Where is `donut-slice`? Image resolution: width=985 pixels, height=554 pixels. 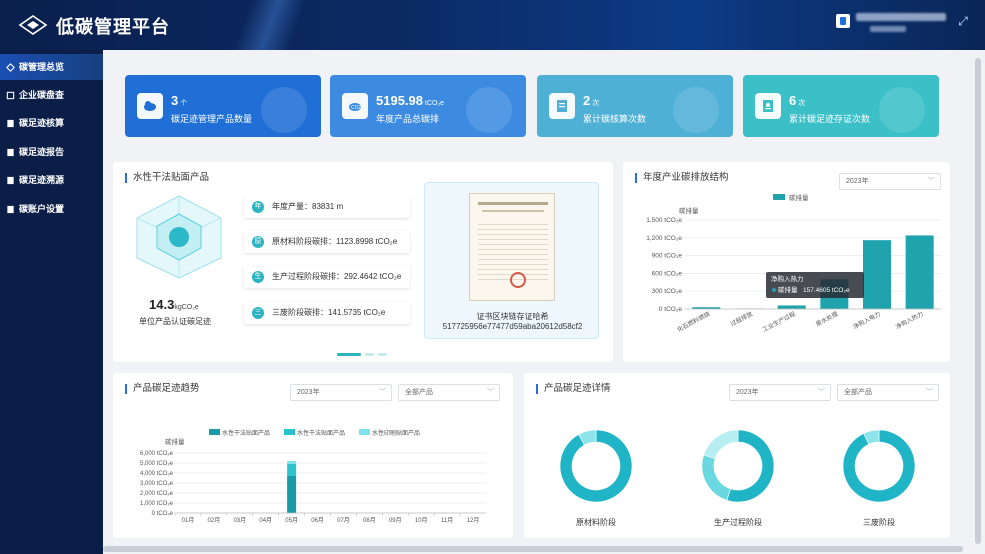
donut-slice is located at coordinates (716, 477).